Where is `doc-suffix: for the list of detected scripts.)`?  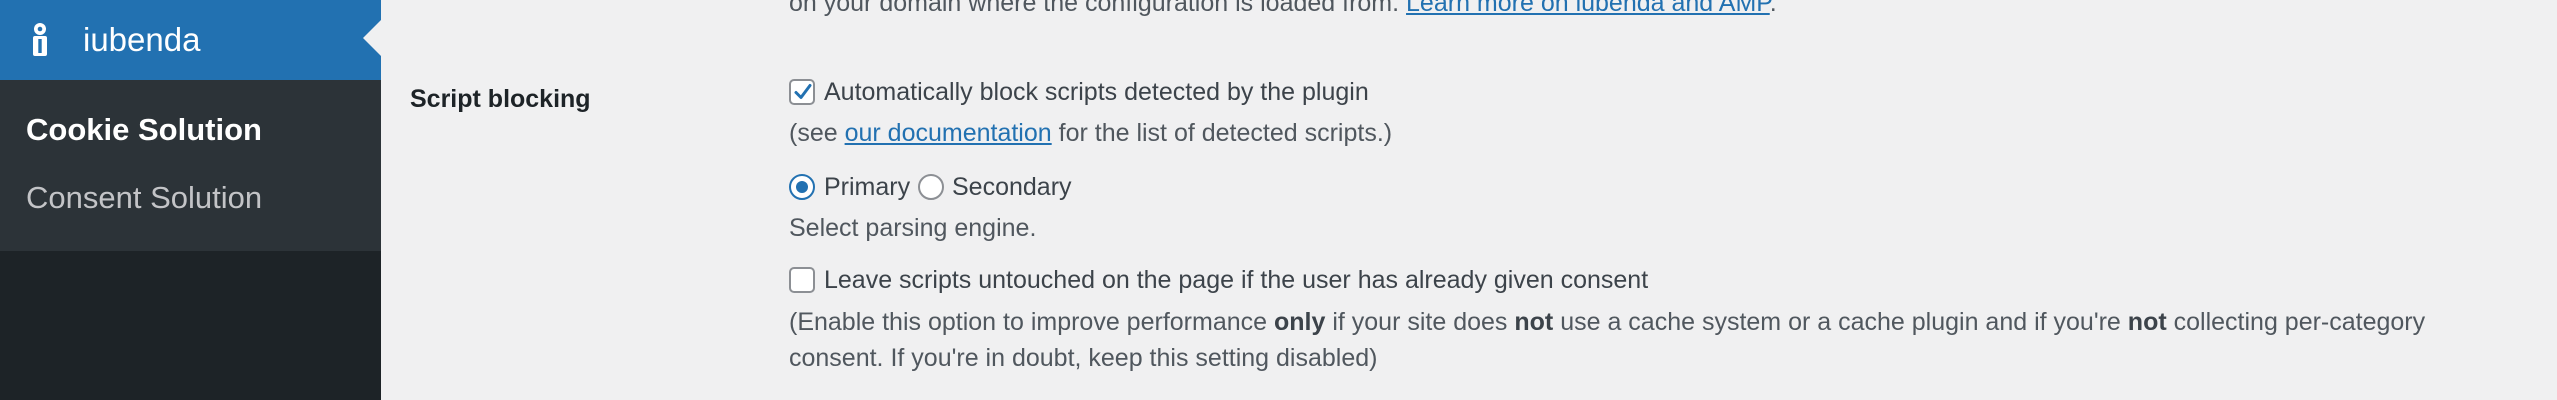
doc-suffix: for the list of detected scripts.) is located at coordinates (1222, 133).